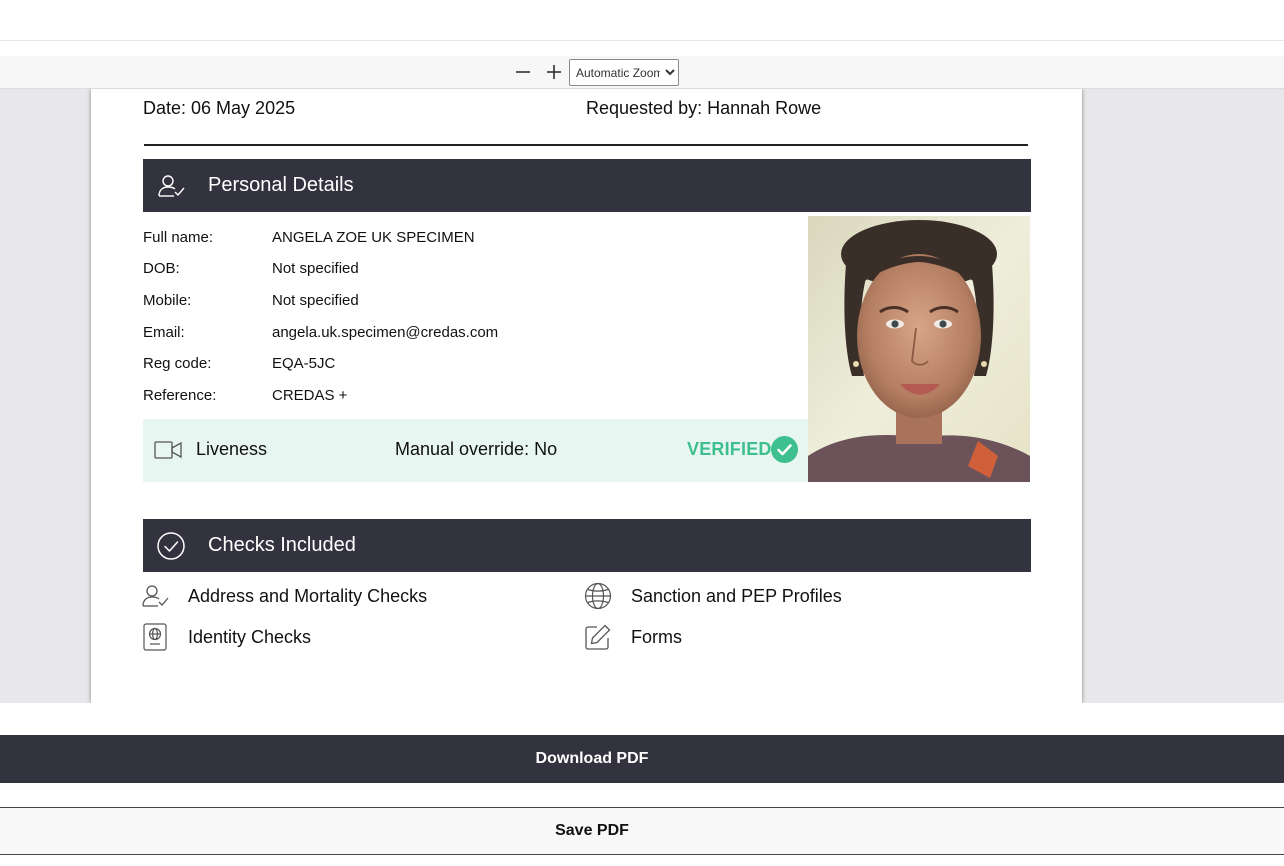 The width and height of the screenshot is (1284, 866). I want to click on manual-override: Manual override: No, so click(476, 449).